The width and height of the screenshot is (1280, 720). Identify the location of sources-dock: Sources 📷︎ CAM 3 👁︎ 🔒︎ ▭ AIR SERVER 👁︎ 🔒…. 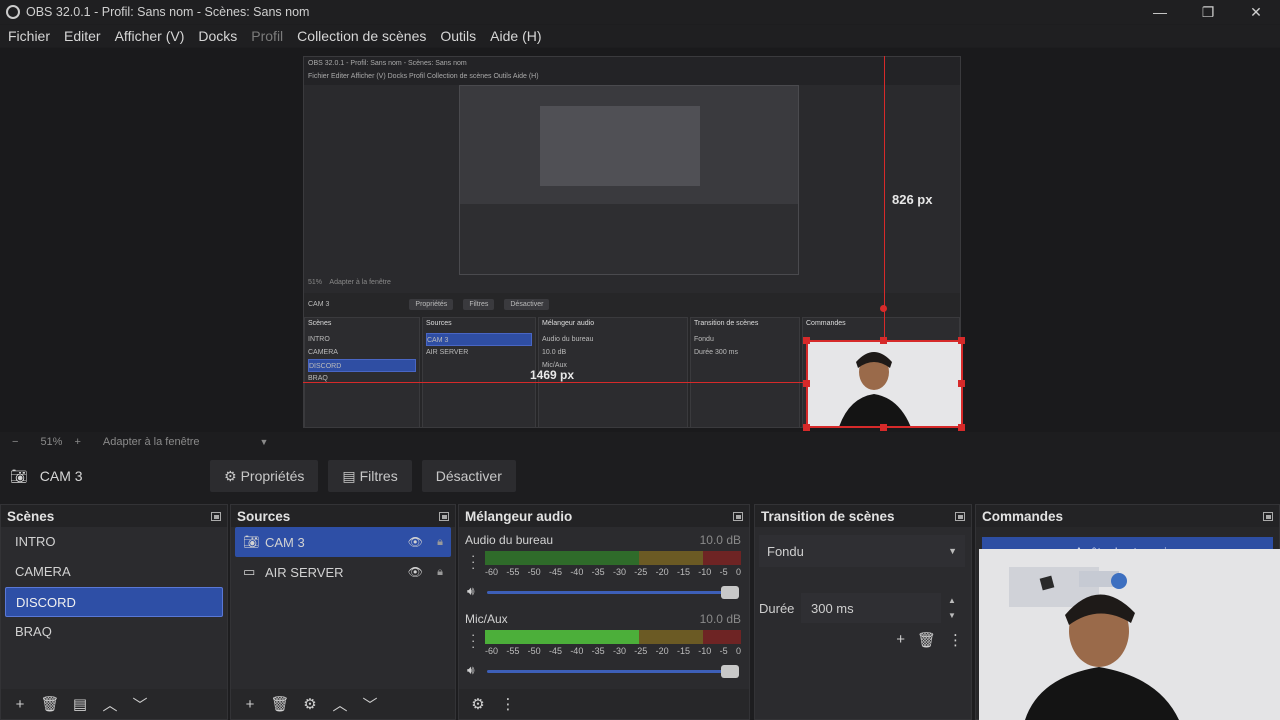
(343, 612).